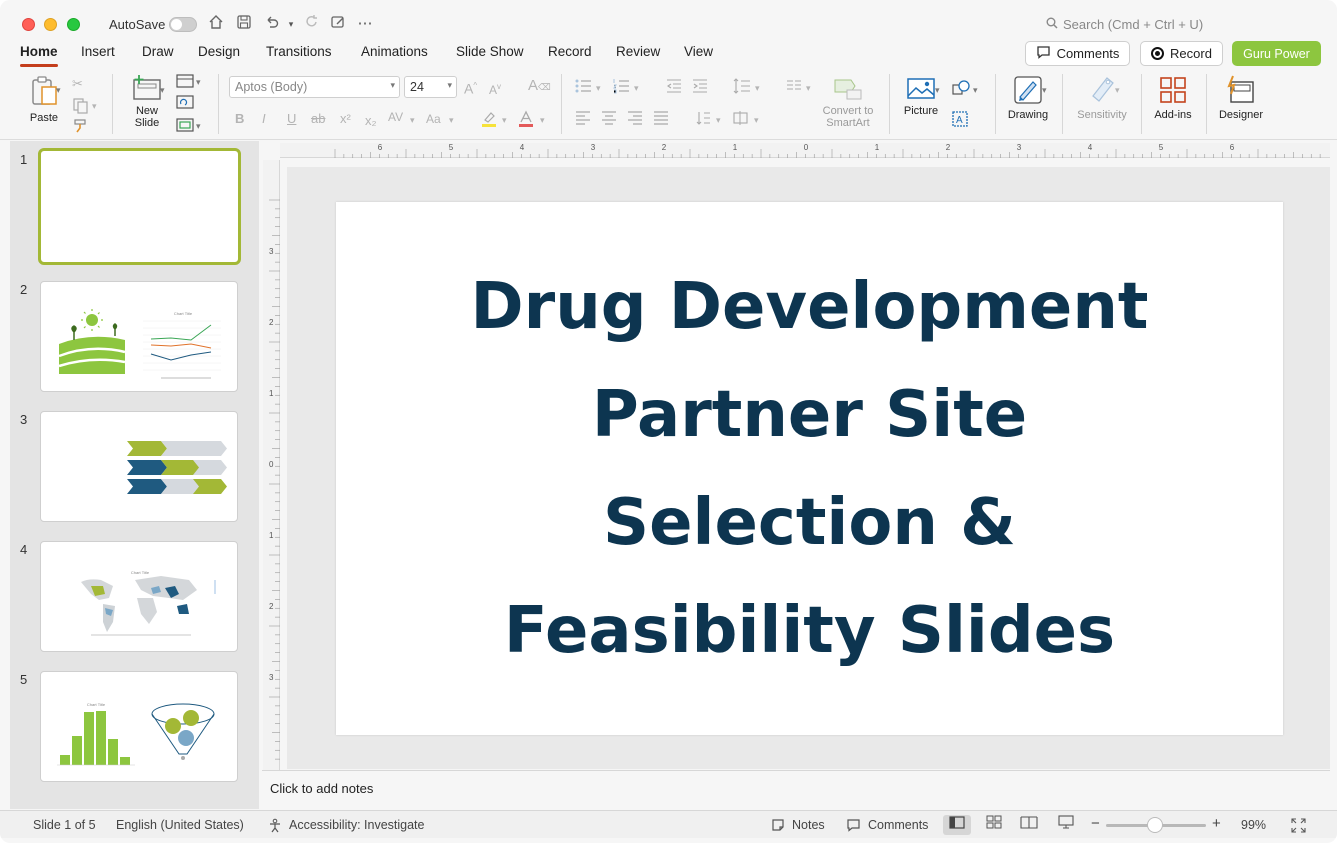  What do you see at coordinates (718, 120) in the screenshot?
I see `text-direction-dropdown-icon: ▾` at bounding box center [718, 120].